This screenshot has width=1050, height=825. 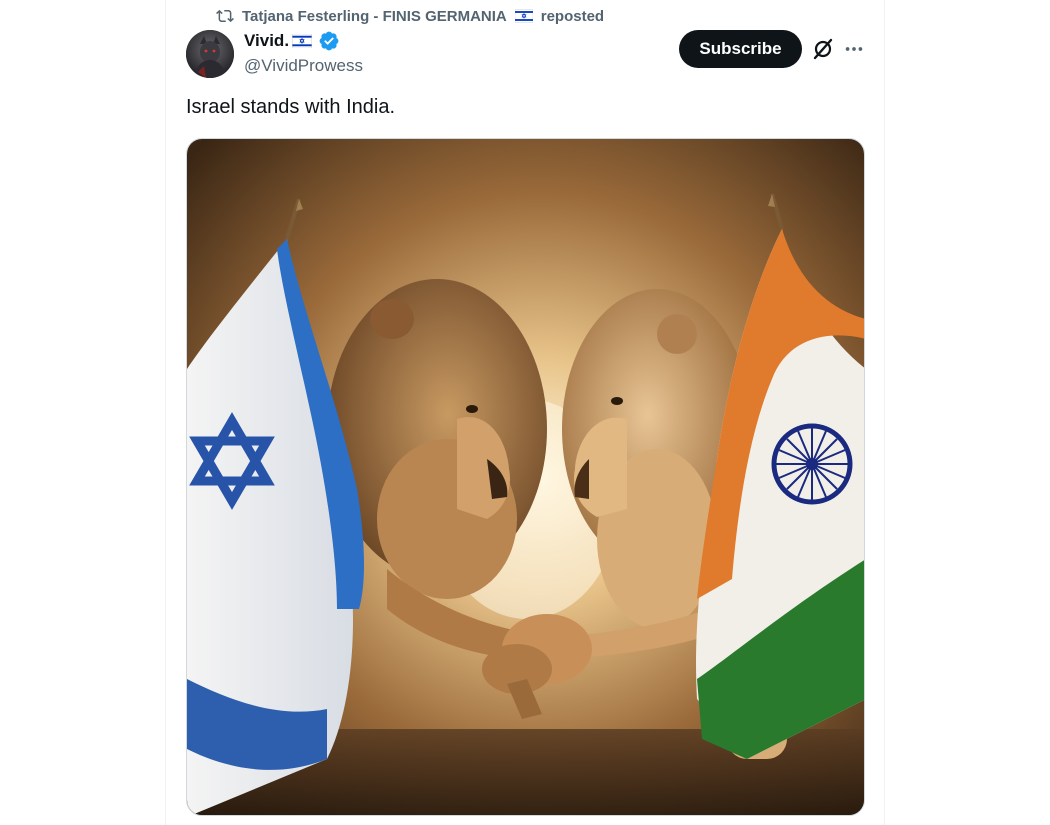 I want to click on author-name-line: Vivid., so click(x=303, y=41).